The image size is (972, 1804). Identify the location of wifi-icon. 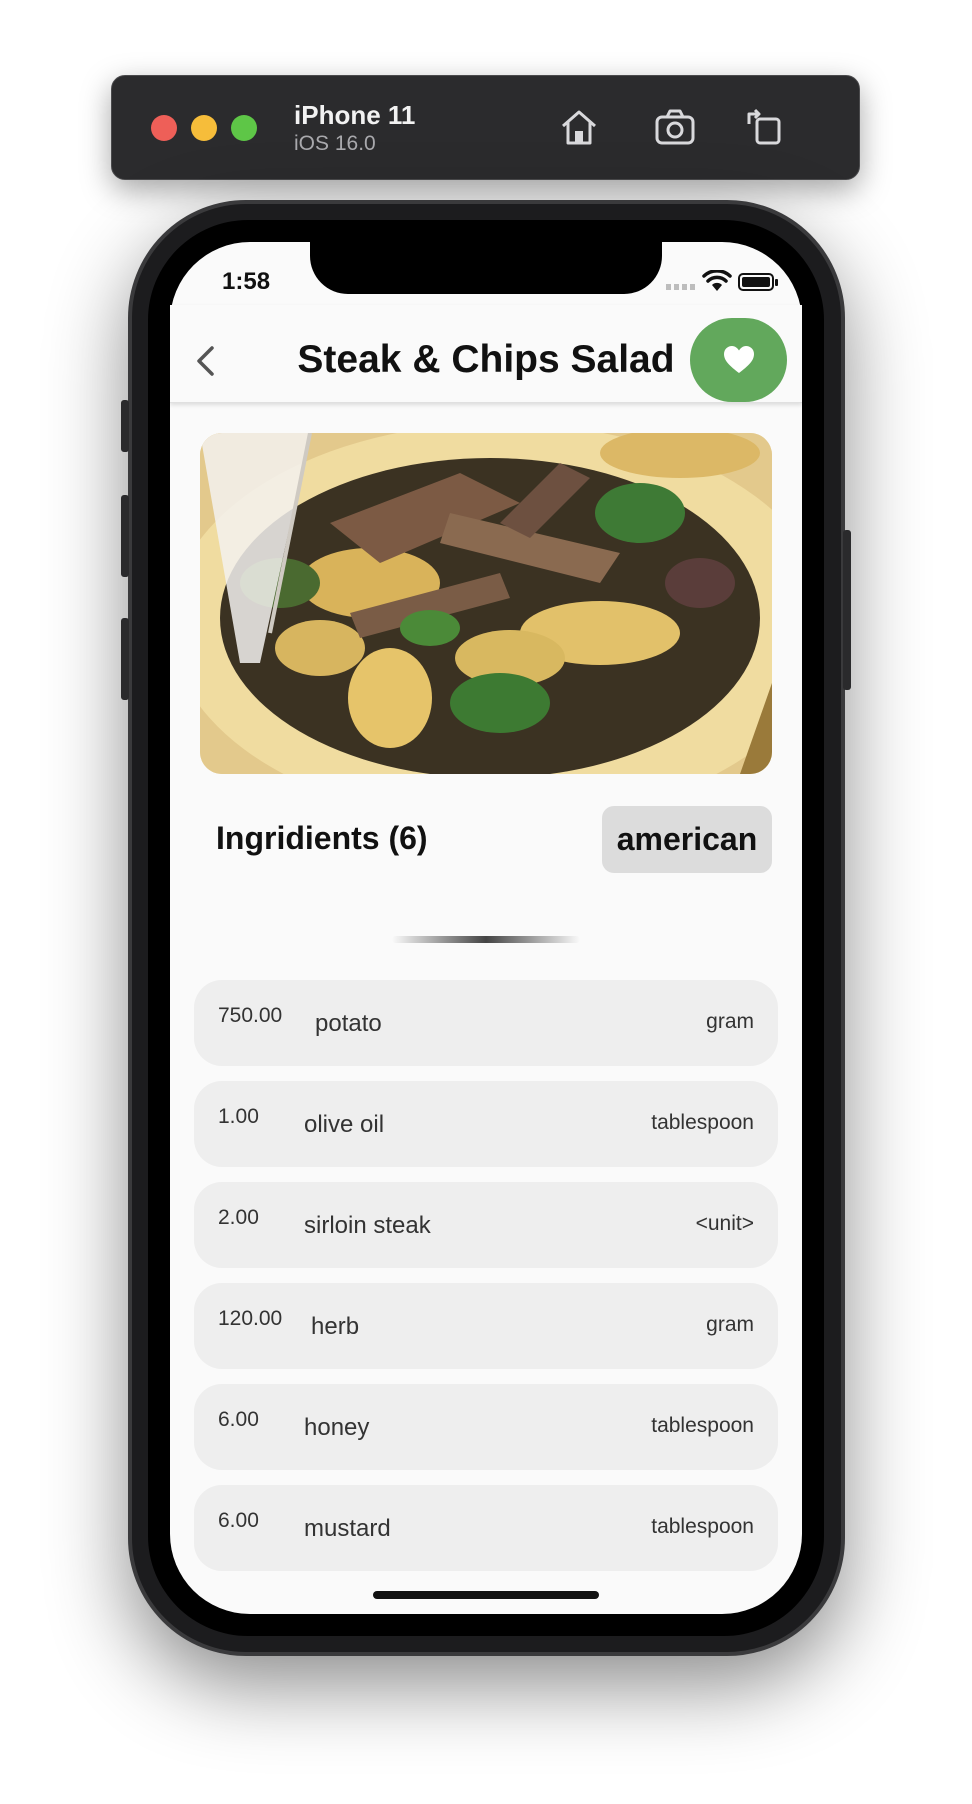
(717, 280).